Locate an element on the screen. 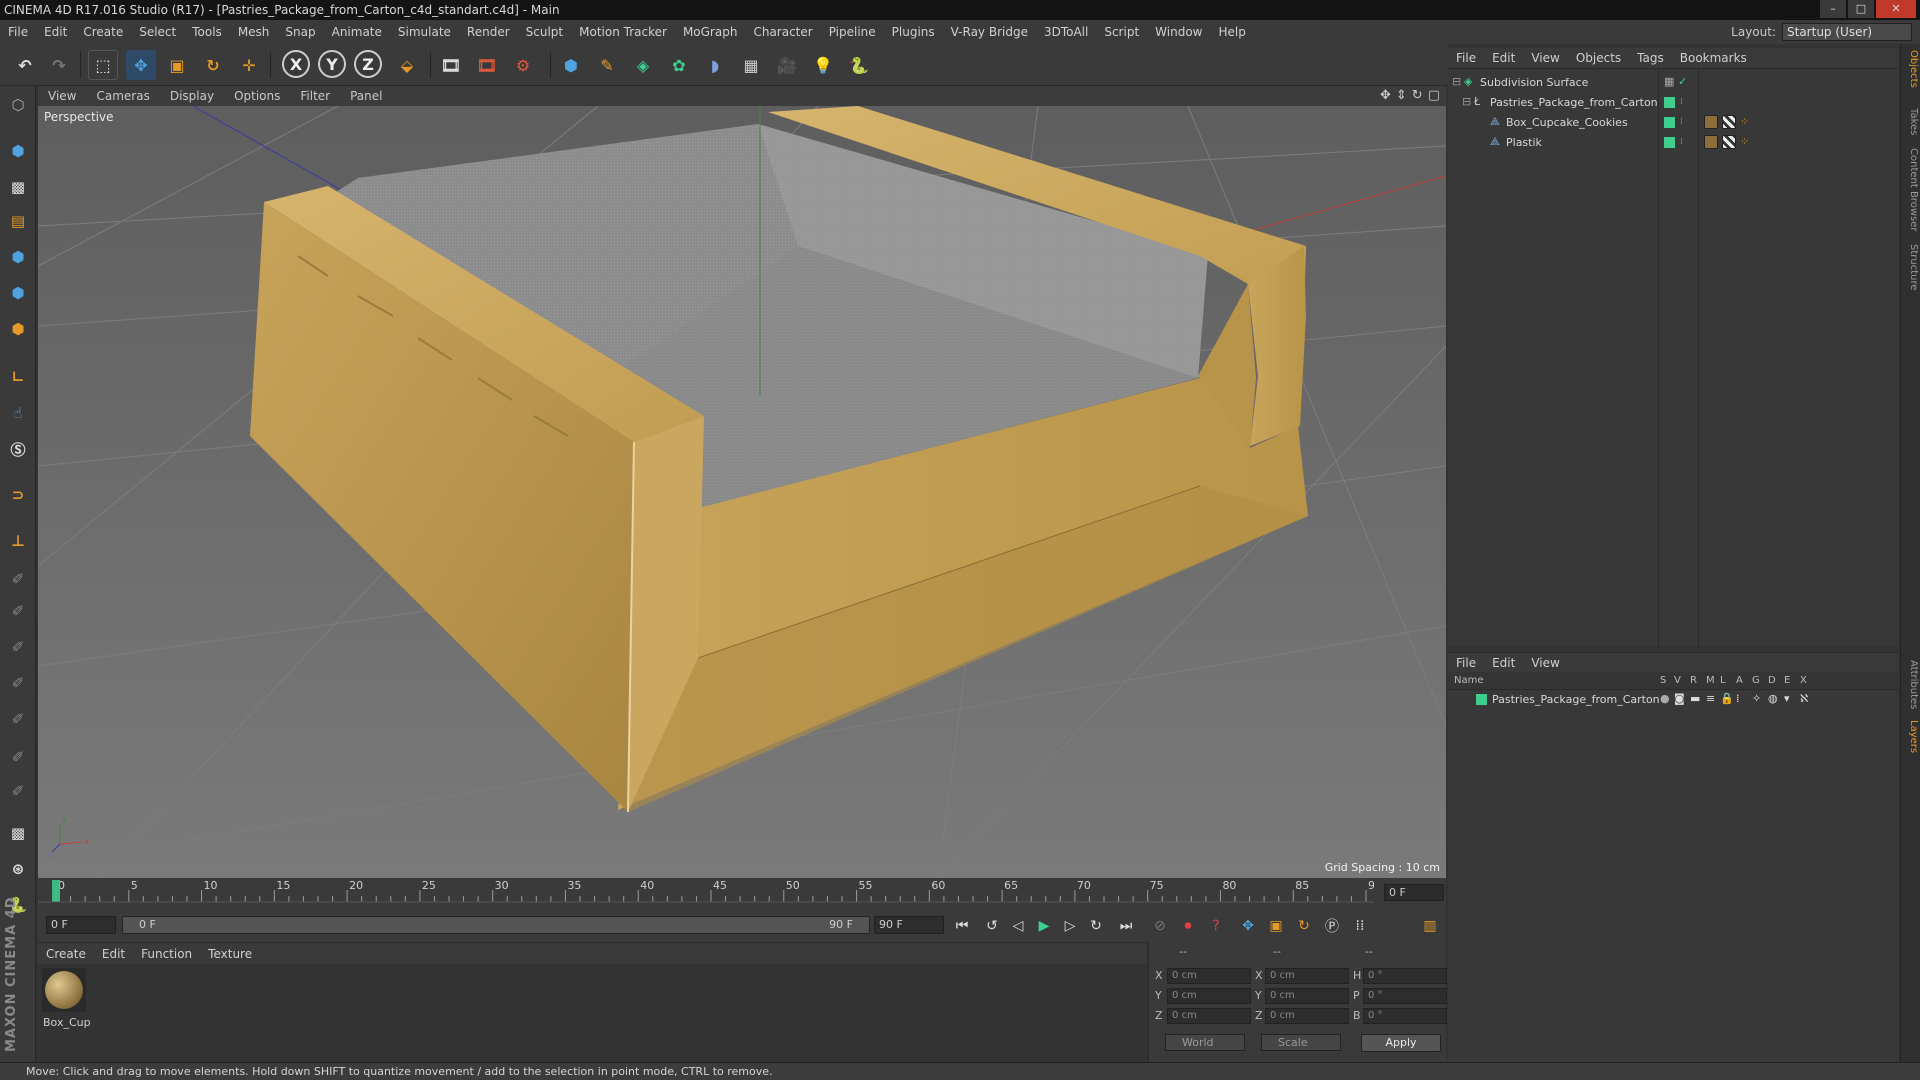 The image size is (1920, 1080). layer-animation-icon: ⁞ is located at coordinates (1742, 699).